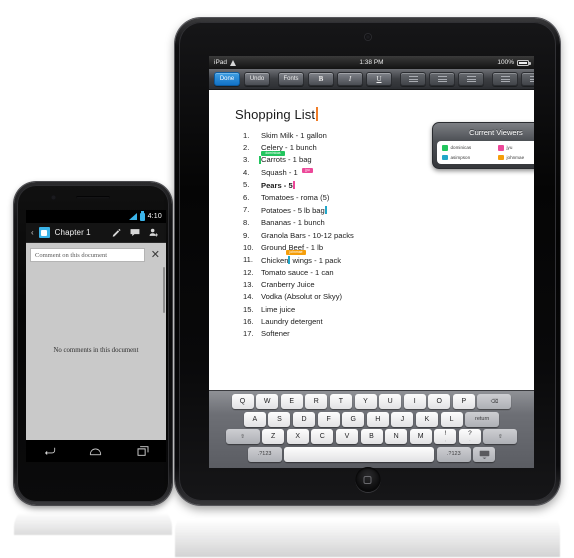 The width and height of the screenshot is (574, 558). What do you see at coordinates (516, 148) in the screenshot?
I see `viewer-item: jyu` at bounding box center [516, 148].